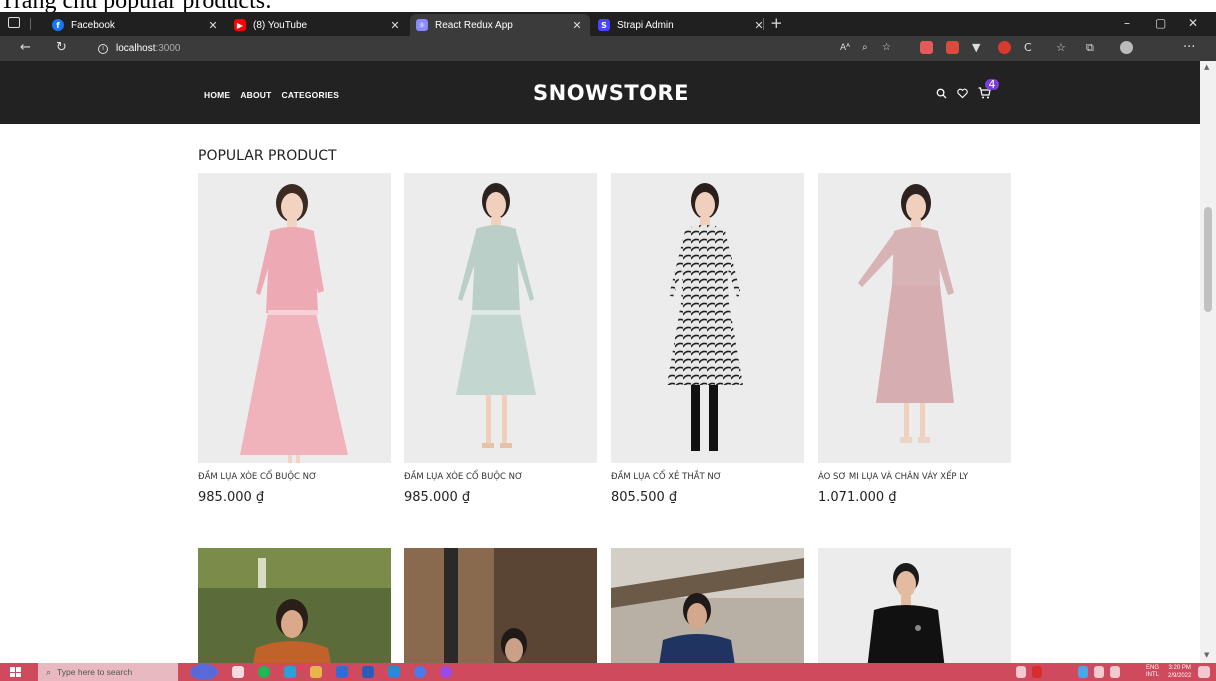  Describe the element at coordinates (316, 672) in the screenshot. I see `file-explorer-icon` at that location.